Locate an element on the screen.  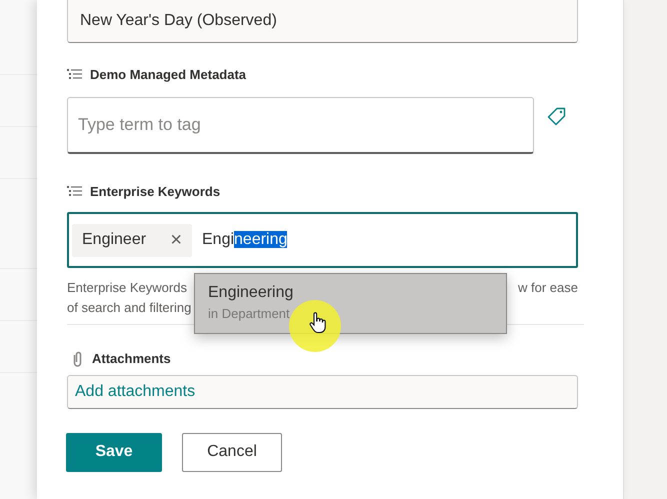
field-label: Attachments is located at coordinates (131, 359).